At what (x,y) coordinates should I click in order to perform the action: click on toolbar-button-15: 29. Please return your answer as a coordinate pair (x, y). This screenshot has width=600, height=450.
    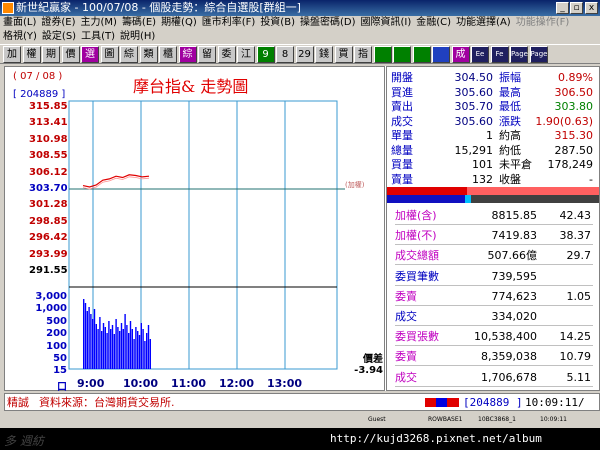
    Looking at the image, I should click on (304, 54).